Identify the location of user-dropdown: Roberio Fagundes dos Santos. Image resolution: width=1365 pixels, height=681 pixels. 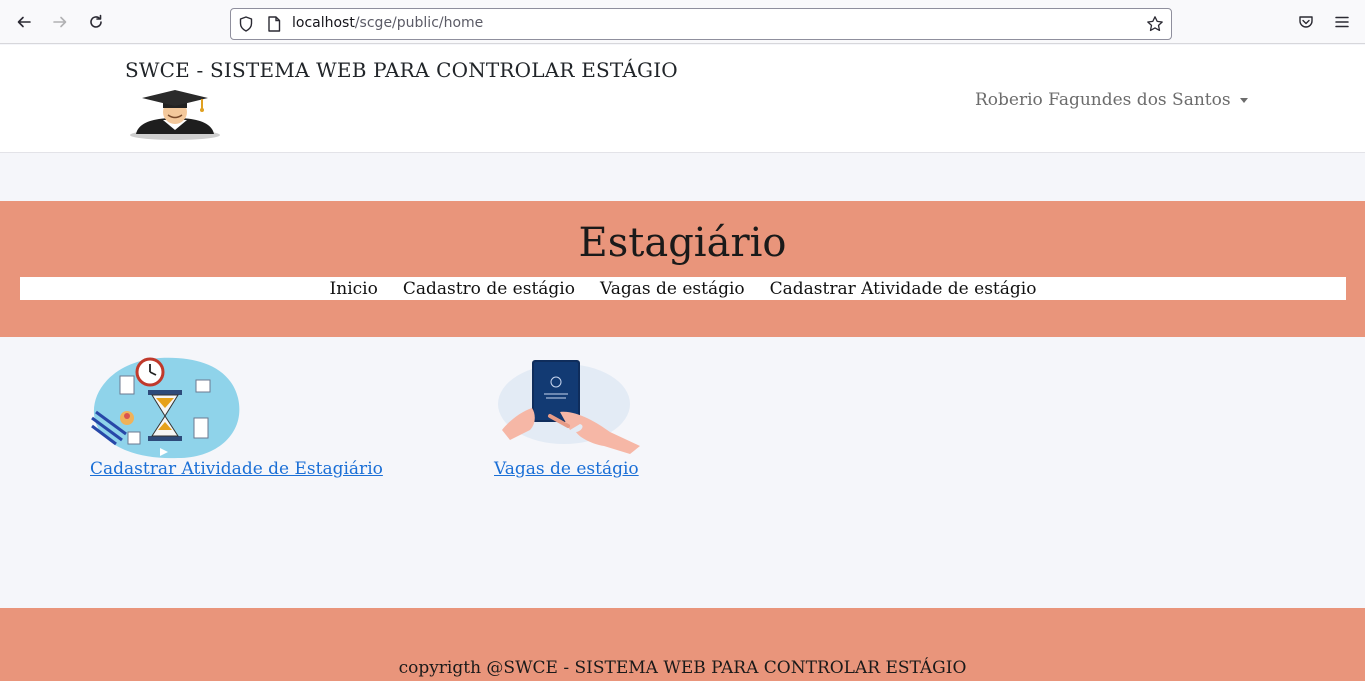
(1111, 100).